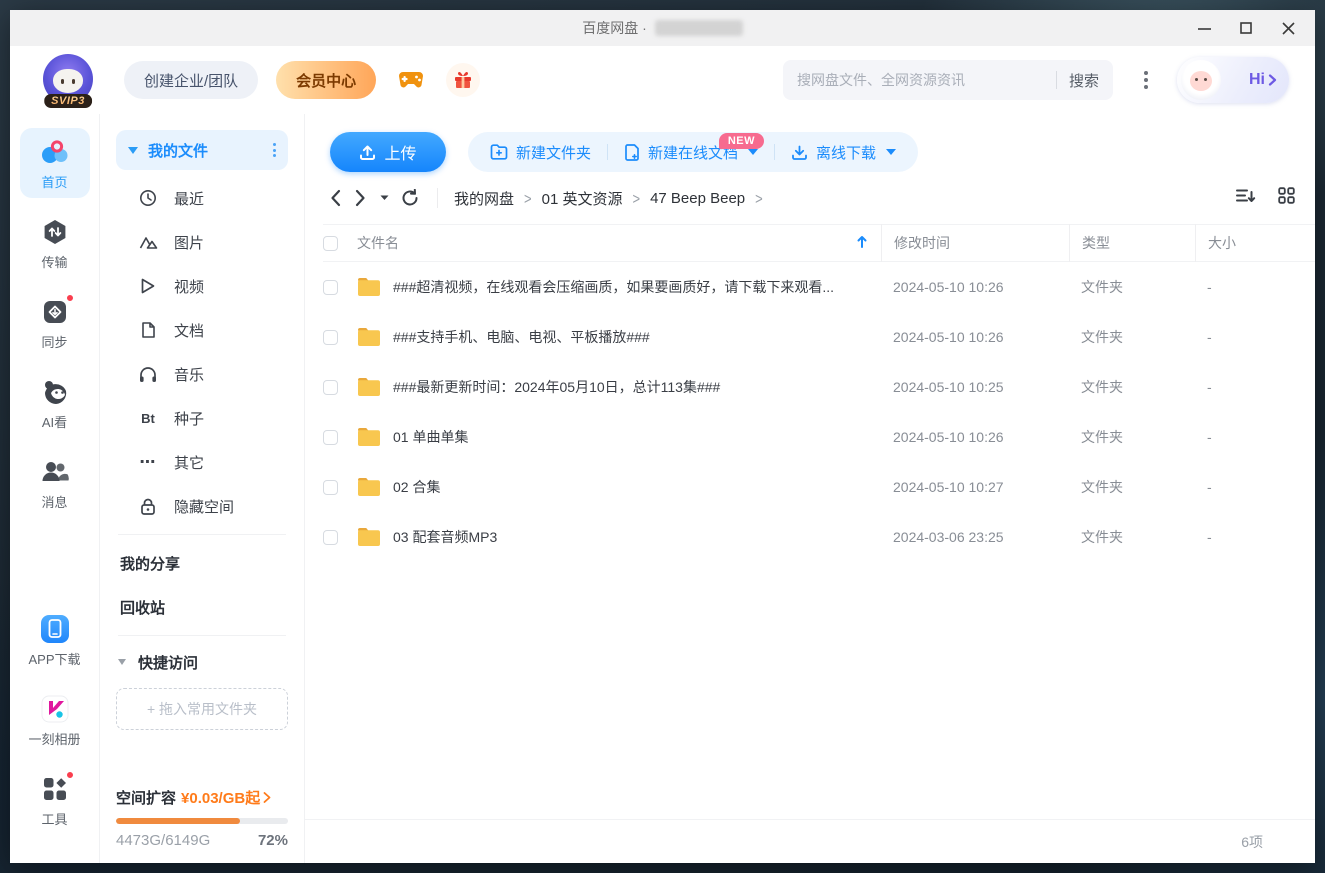 This screenshot has width=1325, height=873. I want to click on search-input, so click(920, 80).